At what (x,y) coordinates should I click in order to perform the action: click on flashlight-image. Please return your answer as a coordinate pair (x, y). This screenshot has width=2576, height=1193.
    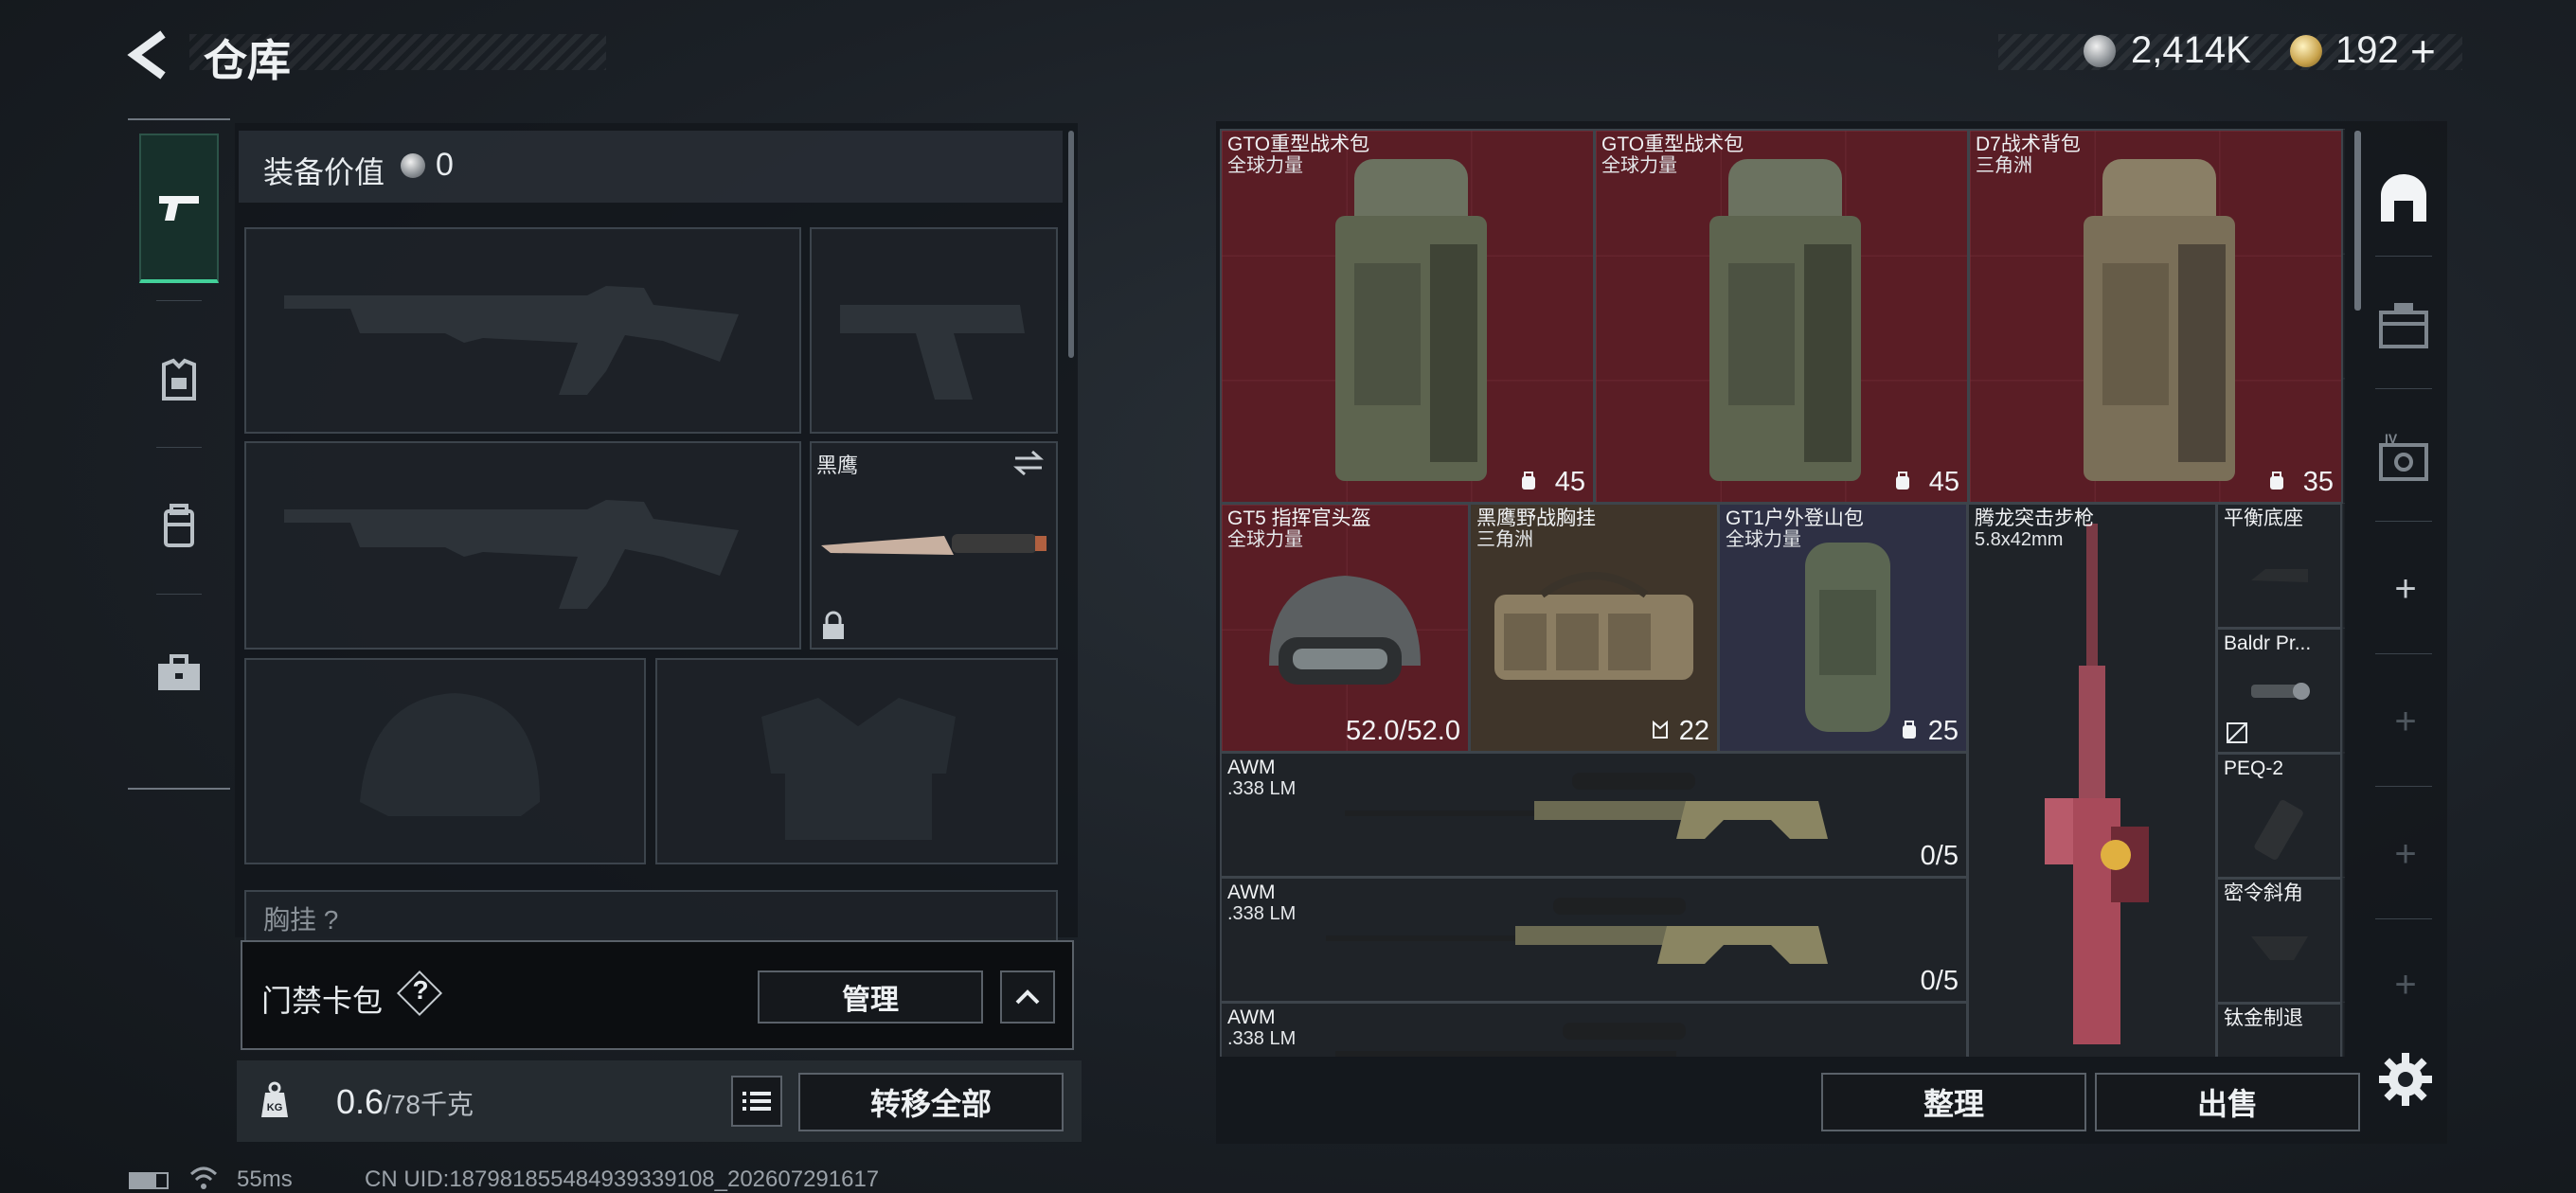
    Looking at the image, I should click on (2280, 691).